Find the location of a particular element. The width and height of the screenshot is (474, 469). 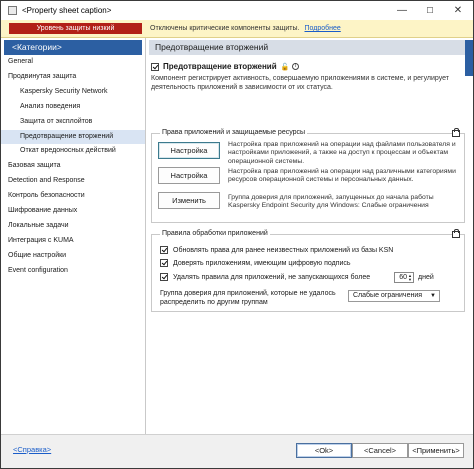

cancel-button: <Cancel> is located at coordinates (380, 450).